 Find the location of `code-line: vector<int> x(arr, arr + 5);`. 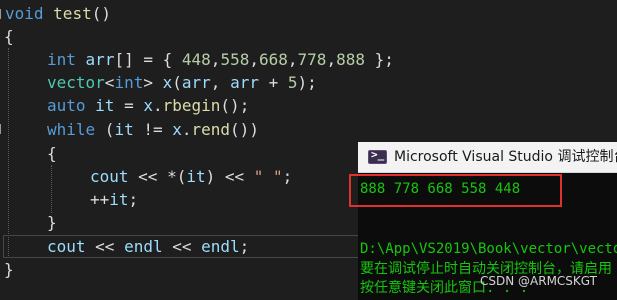

code-line: vector<int> x(arr, arr + 5); is located at coordinates (182, 82).